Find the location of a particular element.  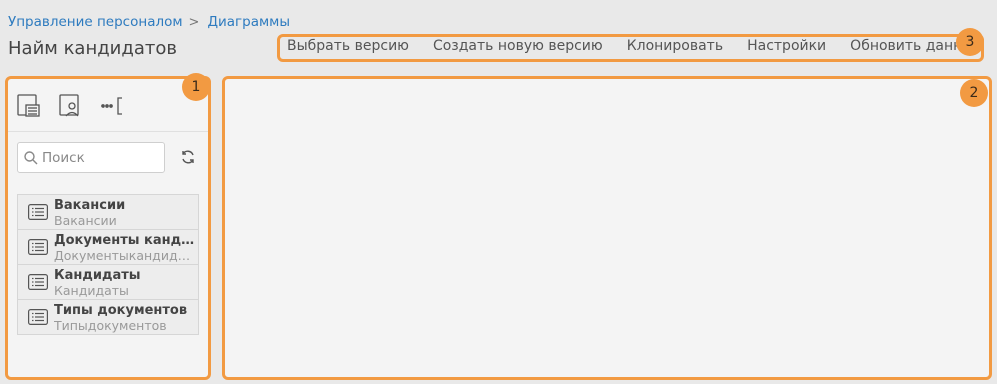

page-title: Найм кандидатов is located at coordinates (92, 48).